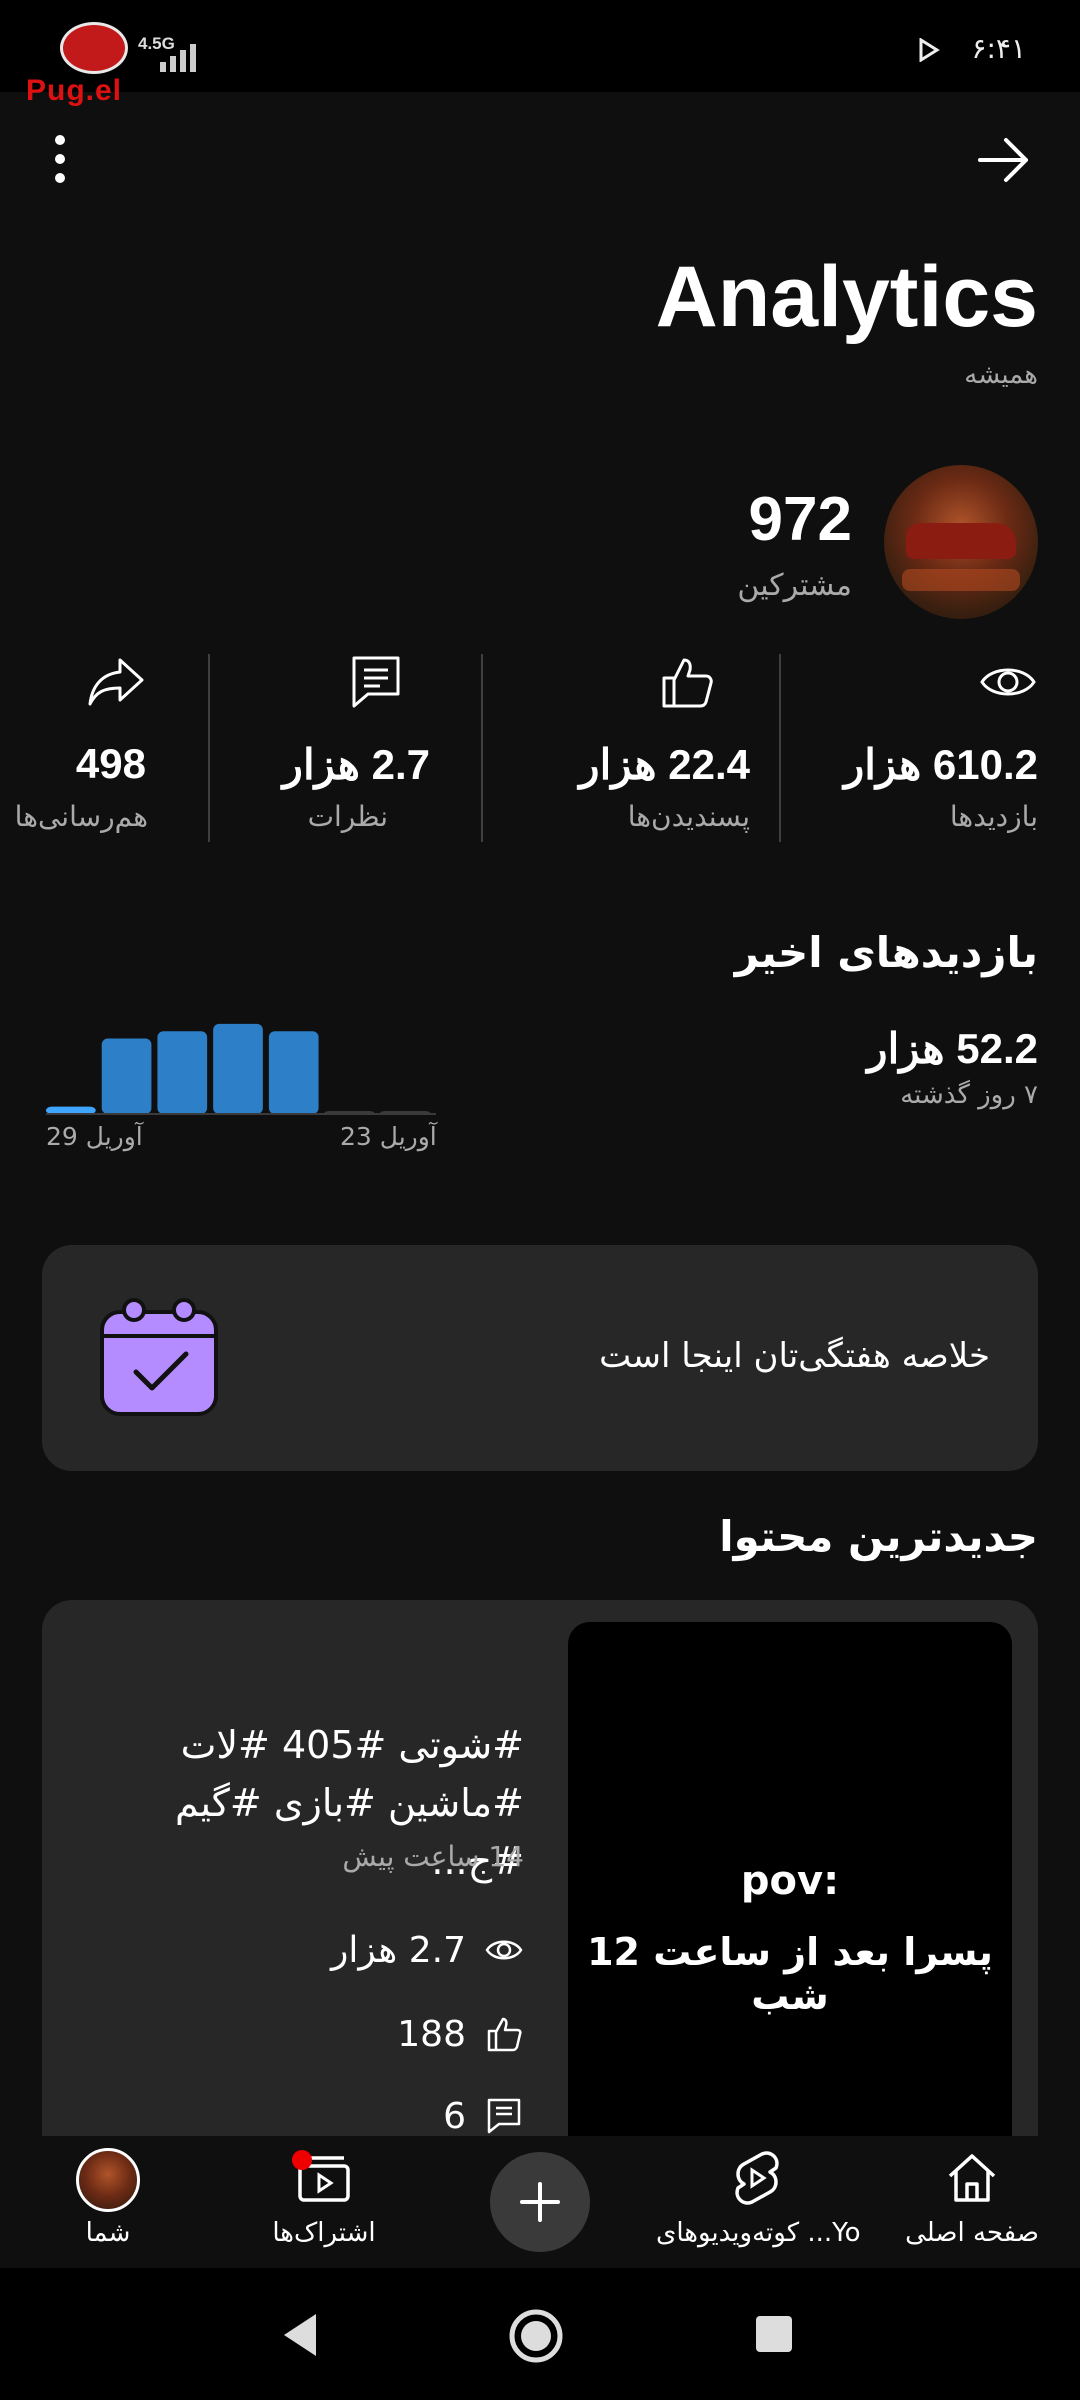  What do you see at coordinates (185, 55) in the screenshot?
I see `signal-icon` at bounding box center [185, 55].